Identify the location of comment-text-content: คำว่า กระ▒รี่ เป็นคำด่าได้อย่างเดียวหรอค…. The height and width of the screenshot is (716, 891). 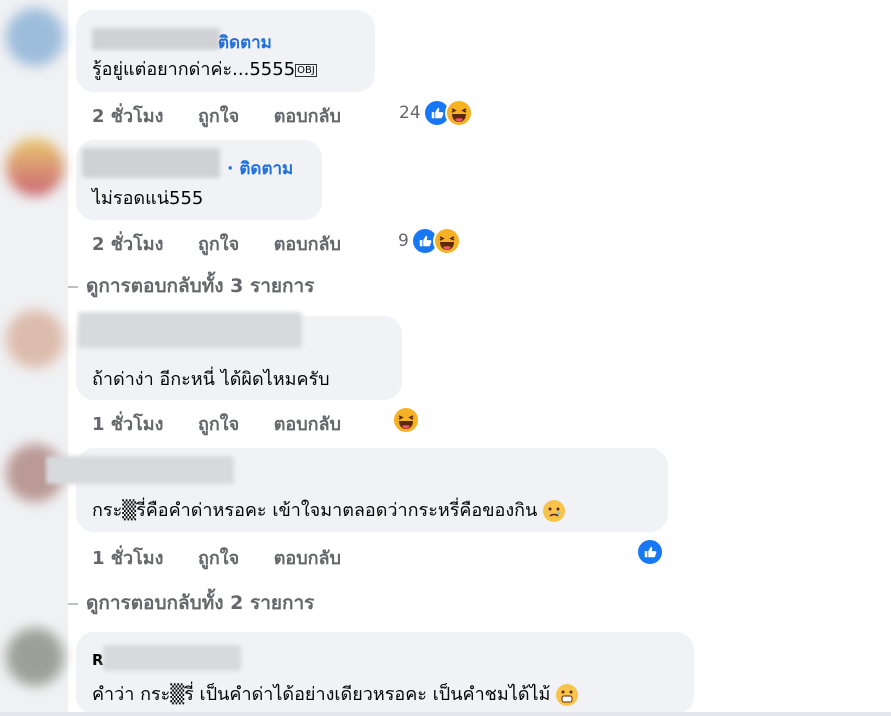
(321, 694).